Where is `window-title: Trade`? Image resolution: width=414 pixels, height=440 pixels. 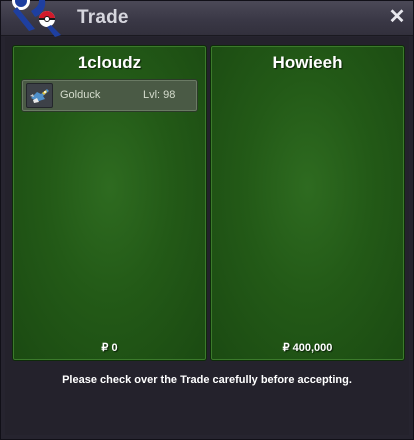 window-title: Trade is located at coordinates (103, 17).